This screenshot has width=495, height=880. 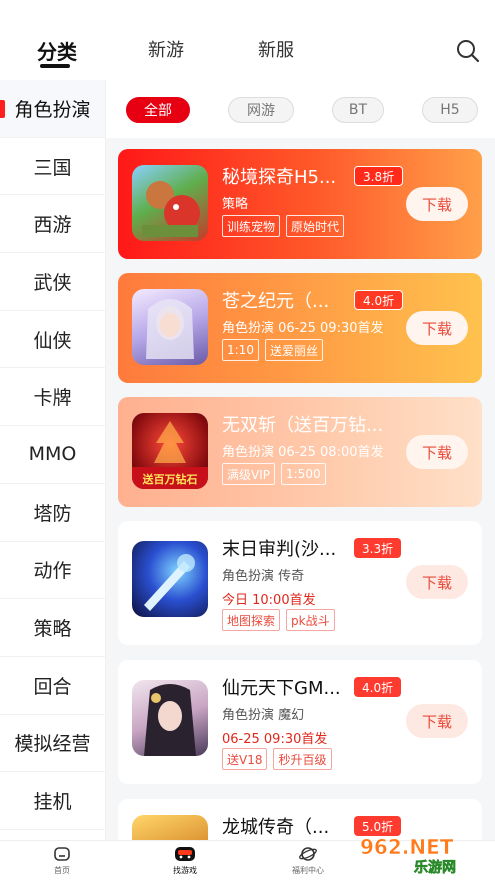 I want to click on sidebar-item-label: 回合, so click(x=52, y=686).